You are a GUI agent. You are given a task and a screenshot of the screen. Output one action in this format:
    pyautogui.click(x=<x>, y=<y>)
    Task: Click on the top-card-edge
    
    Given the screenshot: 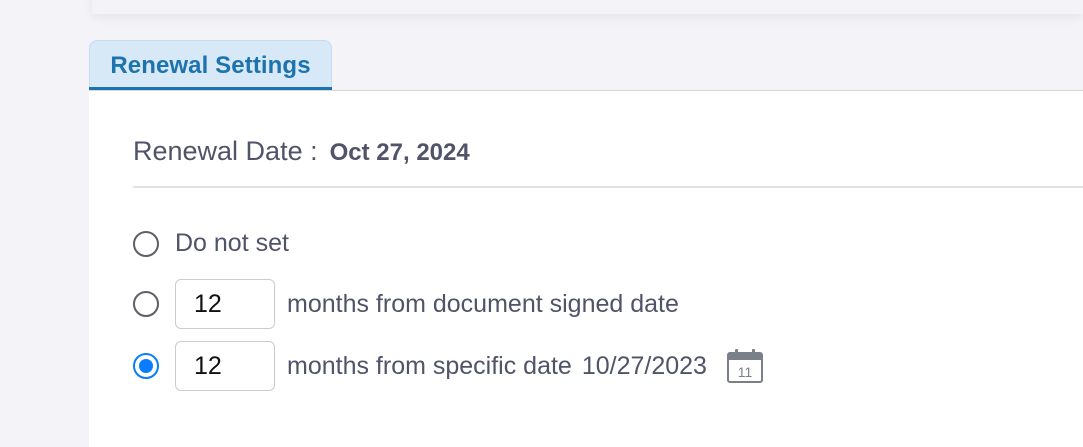 What is the action you would take?
    pyautogui.click(x=587, y=7)
    